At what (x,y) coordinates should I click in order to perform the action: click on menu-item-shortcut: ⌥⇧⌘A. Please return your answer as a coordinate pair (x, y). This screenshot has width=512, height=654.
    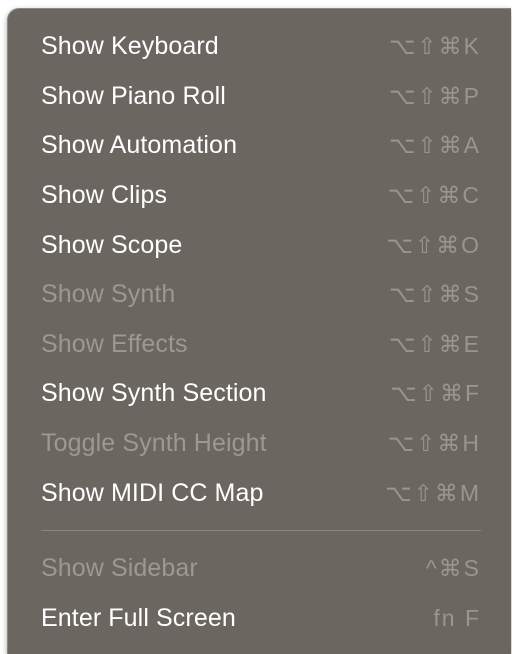
    Looking at the image, I should click on (434, 145).